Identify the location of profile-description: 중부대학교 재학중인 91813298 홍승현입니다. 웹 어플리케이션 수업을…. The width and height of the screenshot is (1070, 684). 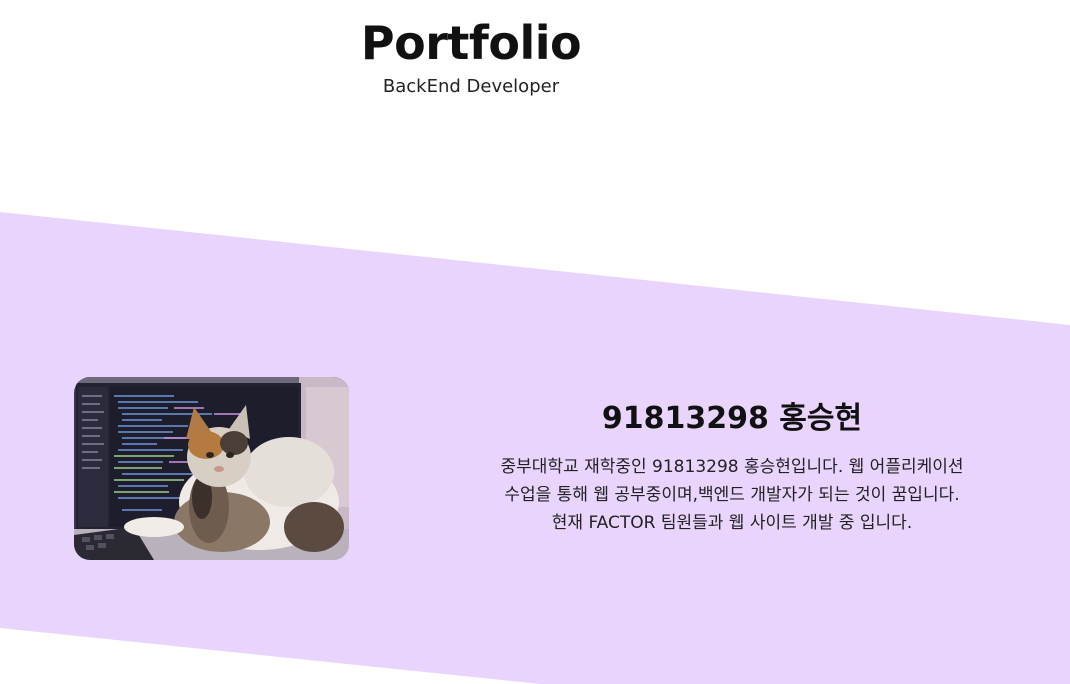
(732, 495).